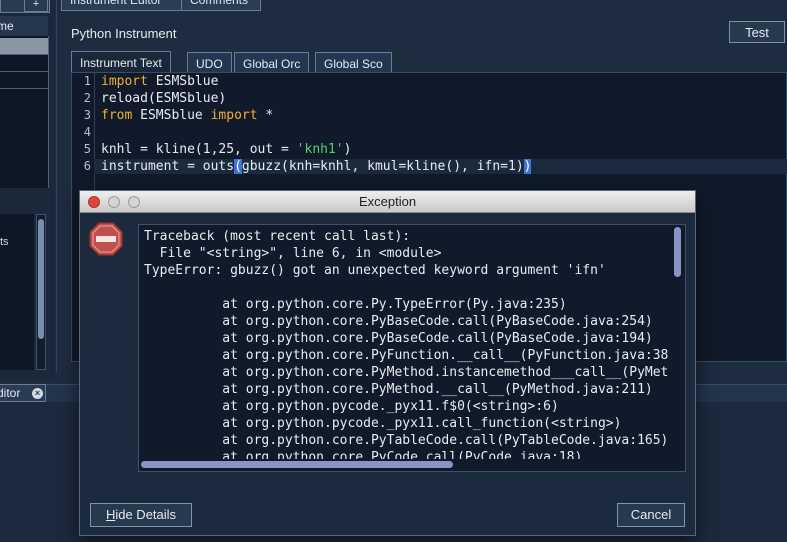 The image size is (787, 542). I want to click on line-number: 4, so click(87, 132).